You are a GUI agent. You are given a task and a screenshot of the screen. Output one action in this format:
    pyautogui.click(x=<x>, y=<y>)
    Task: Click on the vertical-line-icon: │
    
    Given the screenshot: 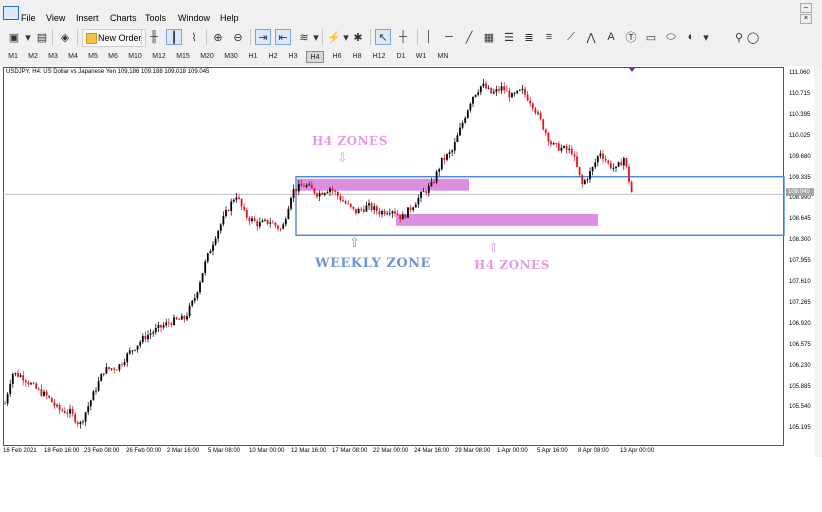 What is the action you would take?
    pyautogui.click(x=429, y=37)
    